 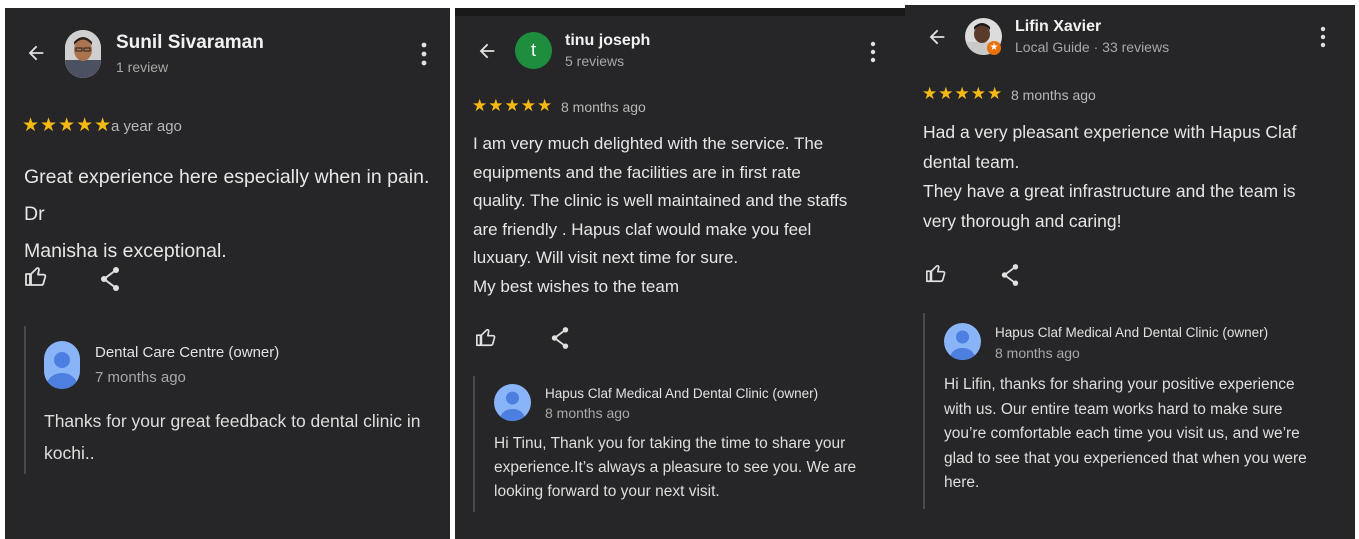 I want to click on author-initial: t, so click(x=533, y=50).